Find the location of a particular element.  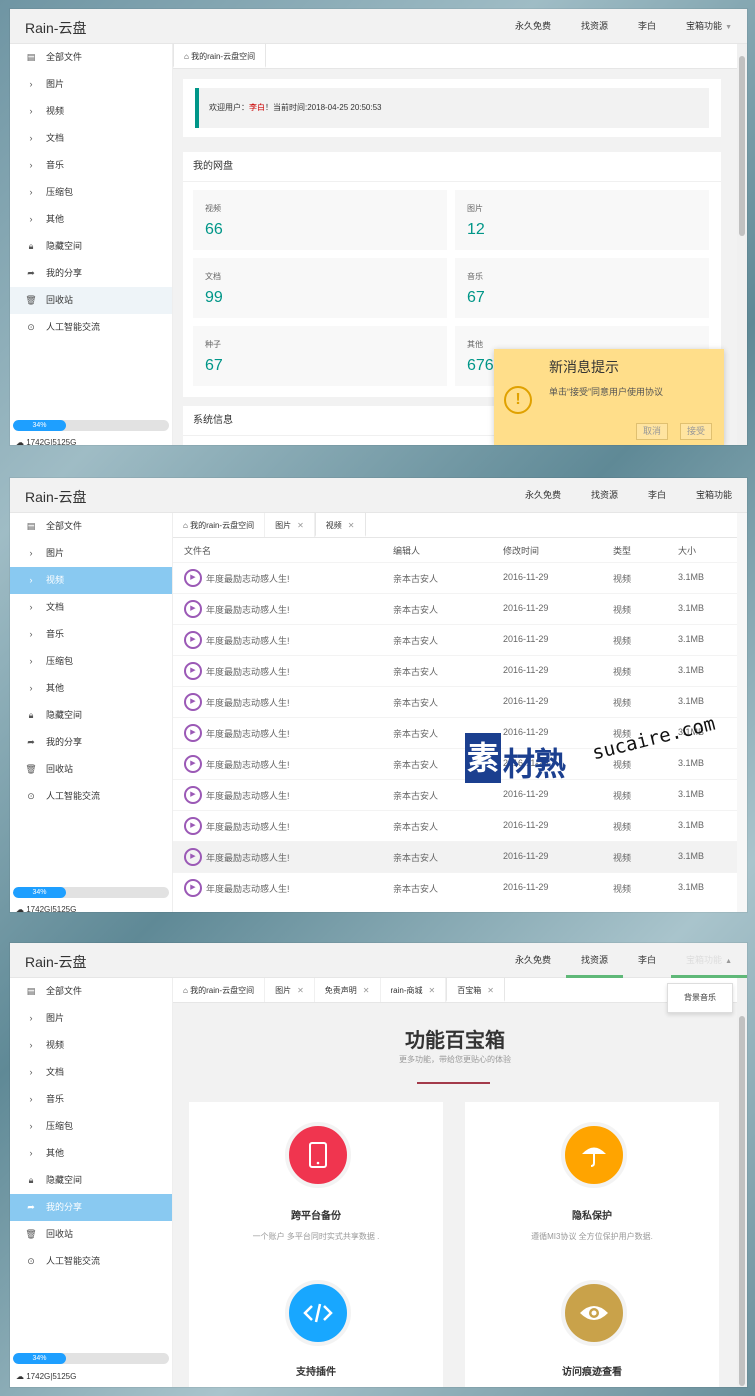

column-header-name: 文件名 is located at coordinates (197, 550).